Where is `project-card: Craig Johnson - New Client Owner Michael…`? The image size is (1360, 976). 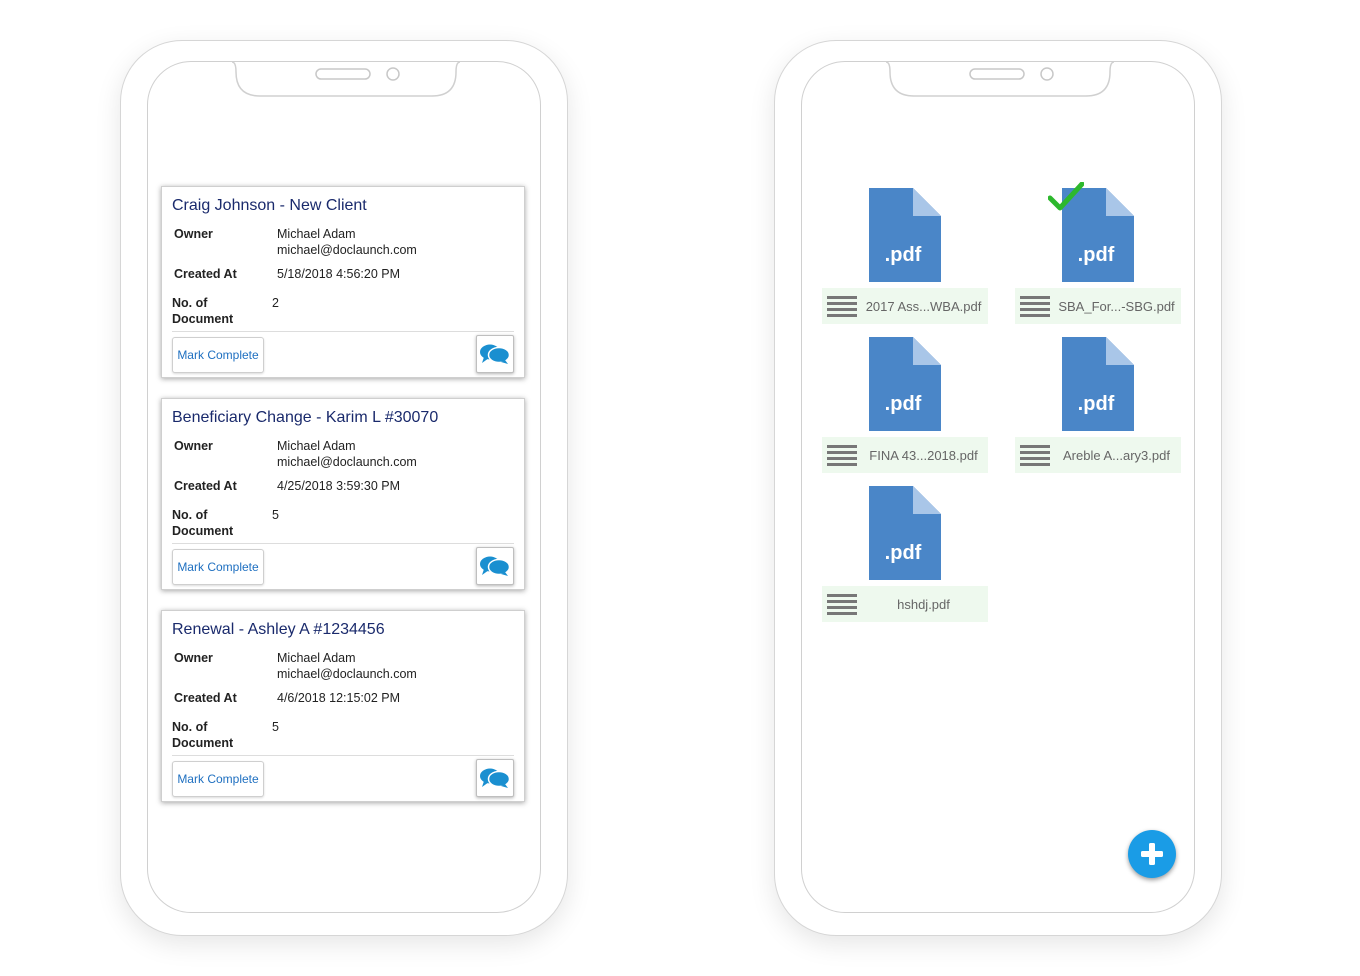
project-card: Craig Johnson - New Client Owner Michael… is located at coordinates (343, 282).